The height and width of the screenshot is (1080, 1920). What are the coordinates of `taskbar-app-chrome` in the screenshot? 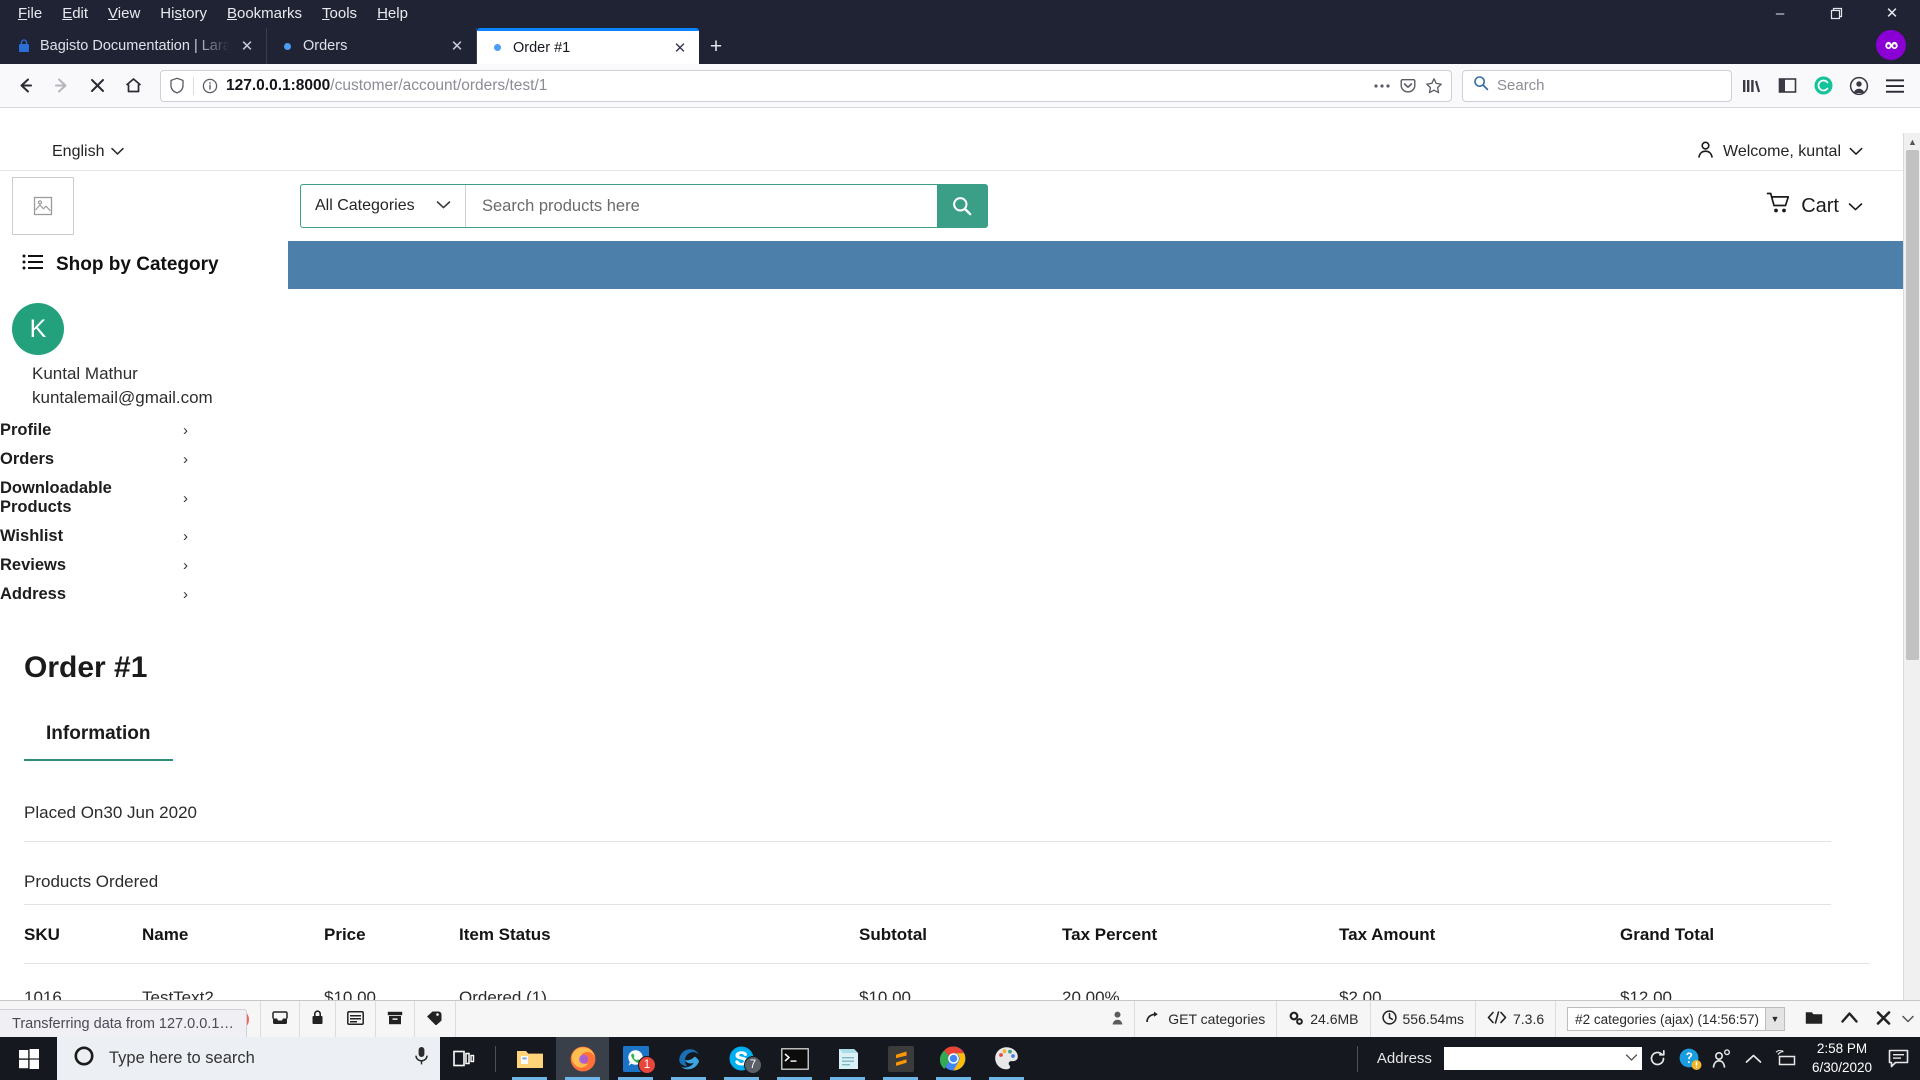 It's located at (953, 1058).